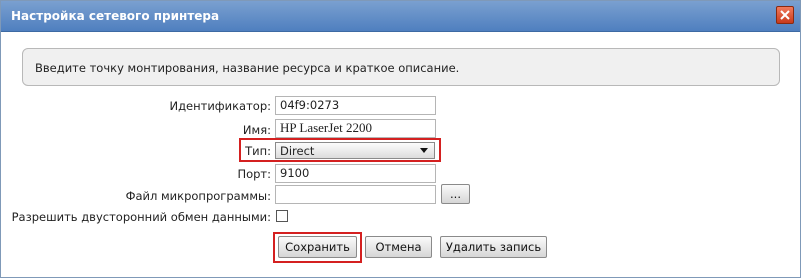 Image resolution: width=801 pixels, height=278 pixels. What do you see at coordinates (493, 247) in the screenshot?
I see `delete-record-button: Удалить запись` at bounding box center [493, 247].